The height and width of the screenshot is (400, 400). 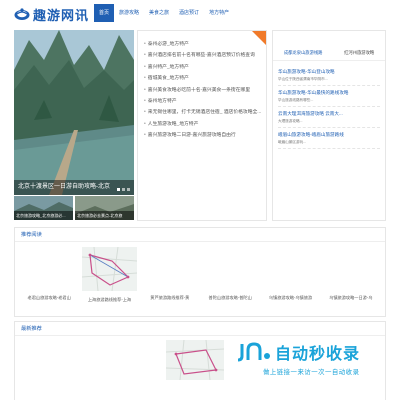 I want to click on hot-ribbon-icon, so click(x=259, y=38).